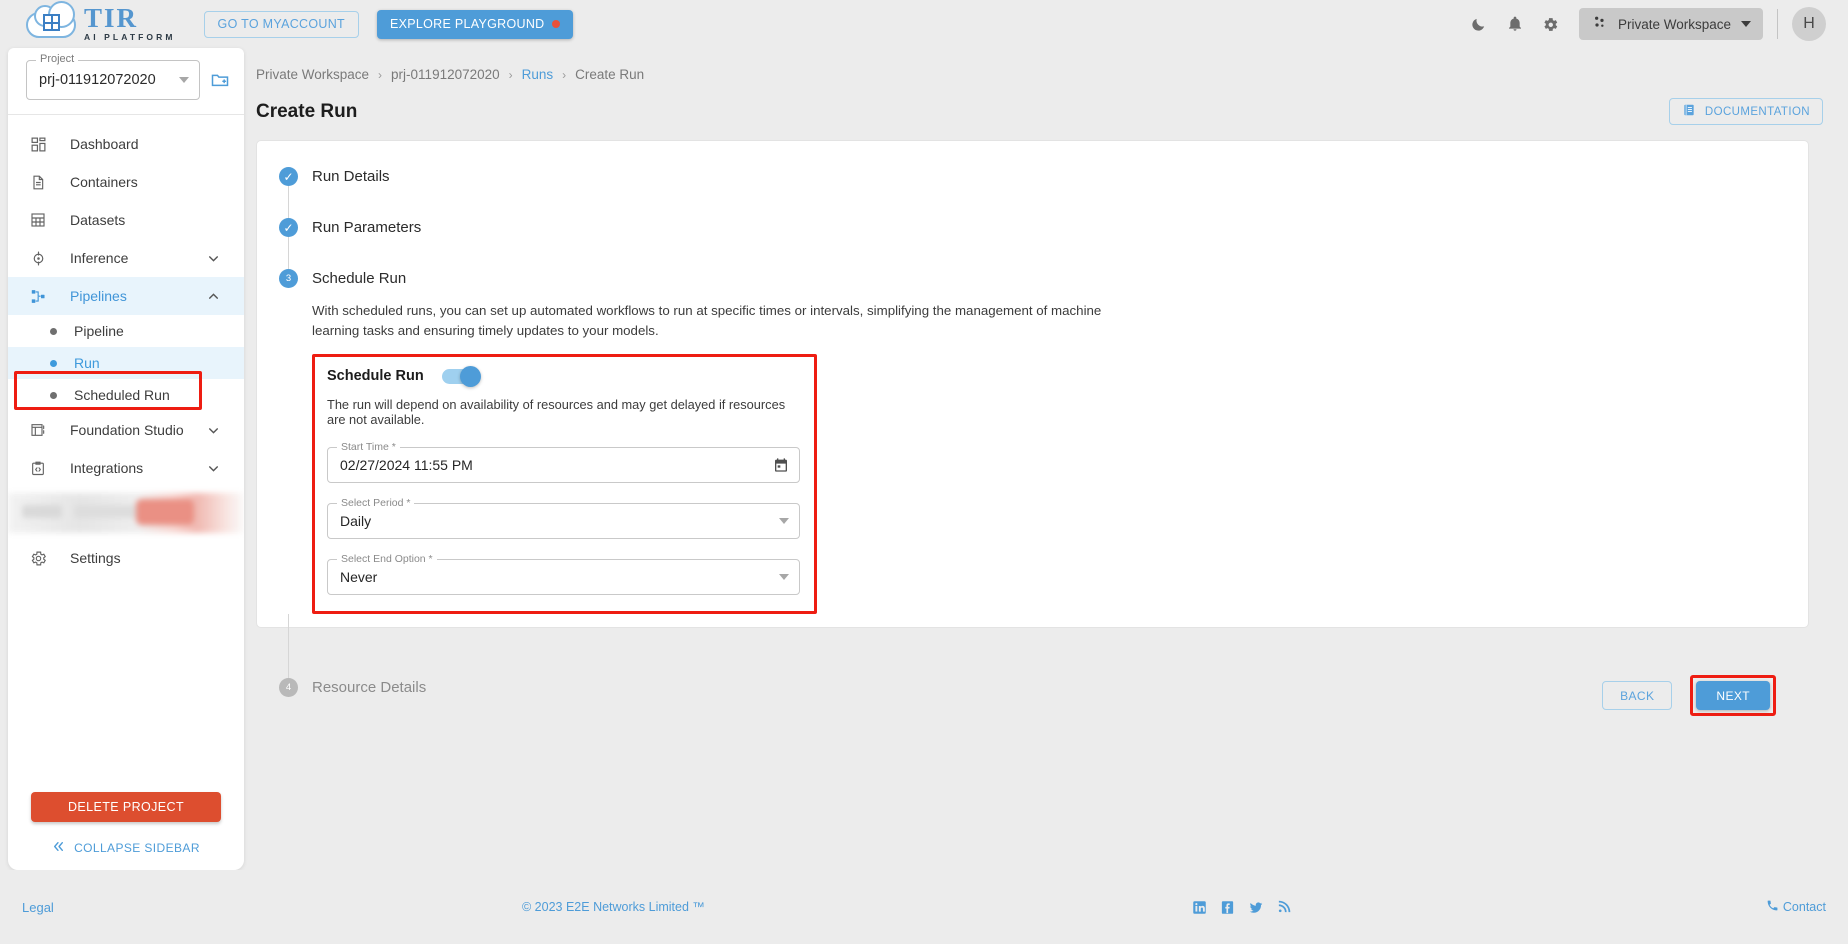 The height and width of the screenshot is (944, 1848). I want to click on sidebar-item-datasets: Datasets, so click(126, 220).